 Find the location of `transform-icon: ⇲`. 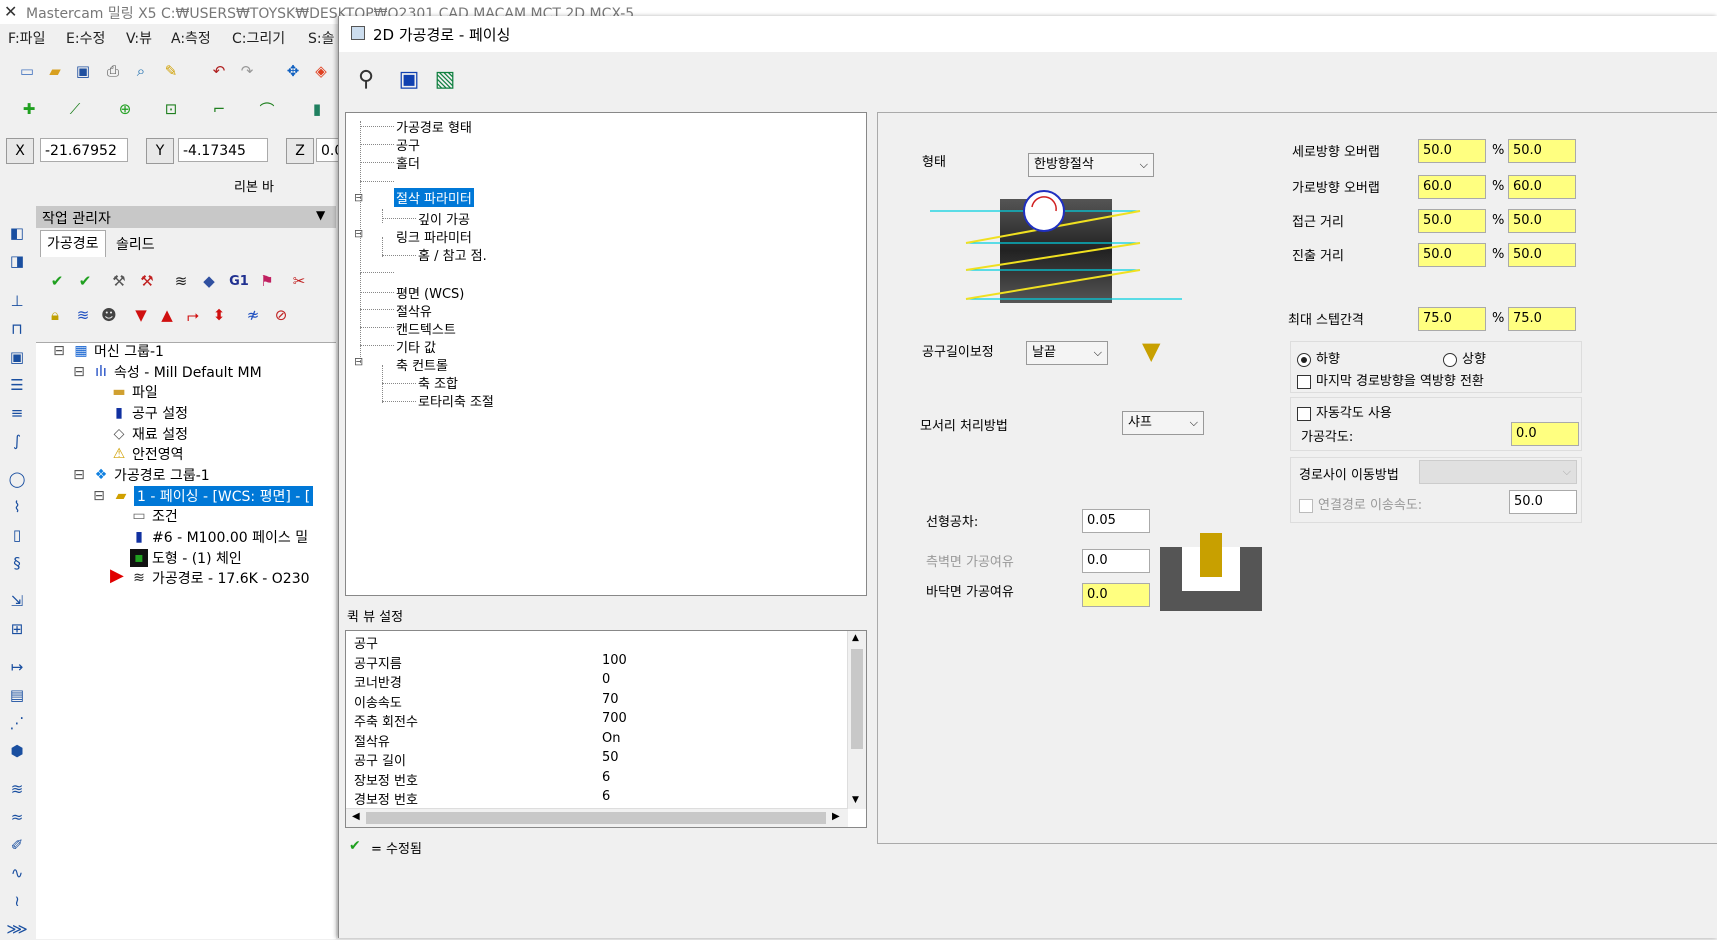

transform-icon: ⇲ is located at coordinates (17, 601).